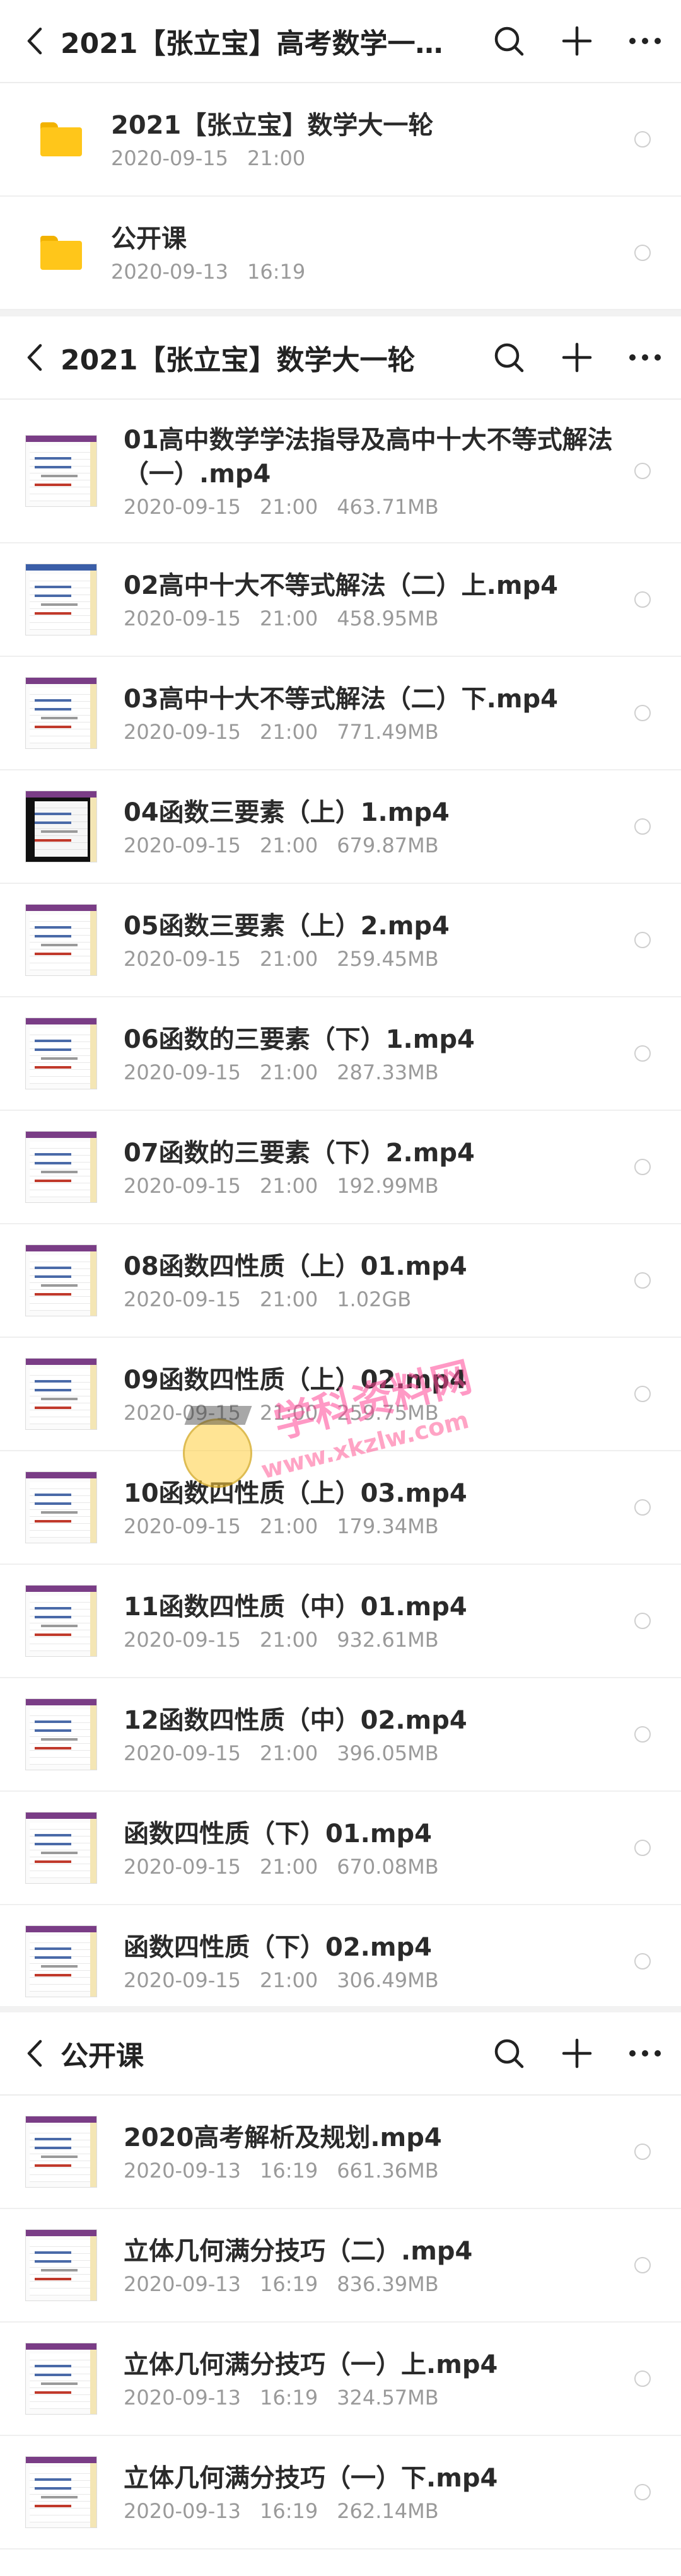 This screenshot has width=681, height=2576. I want to click on page-title: 公开课, so click(102, 2056).